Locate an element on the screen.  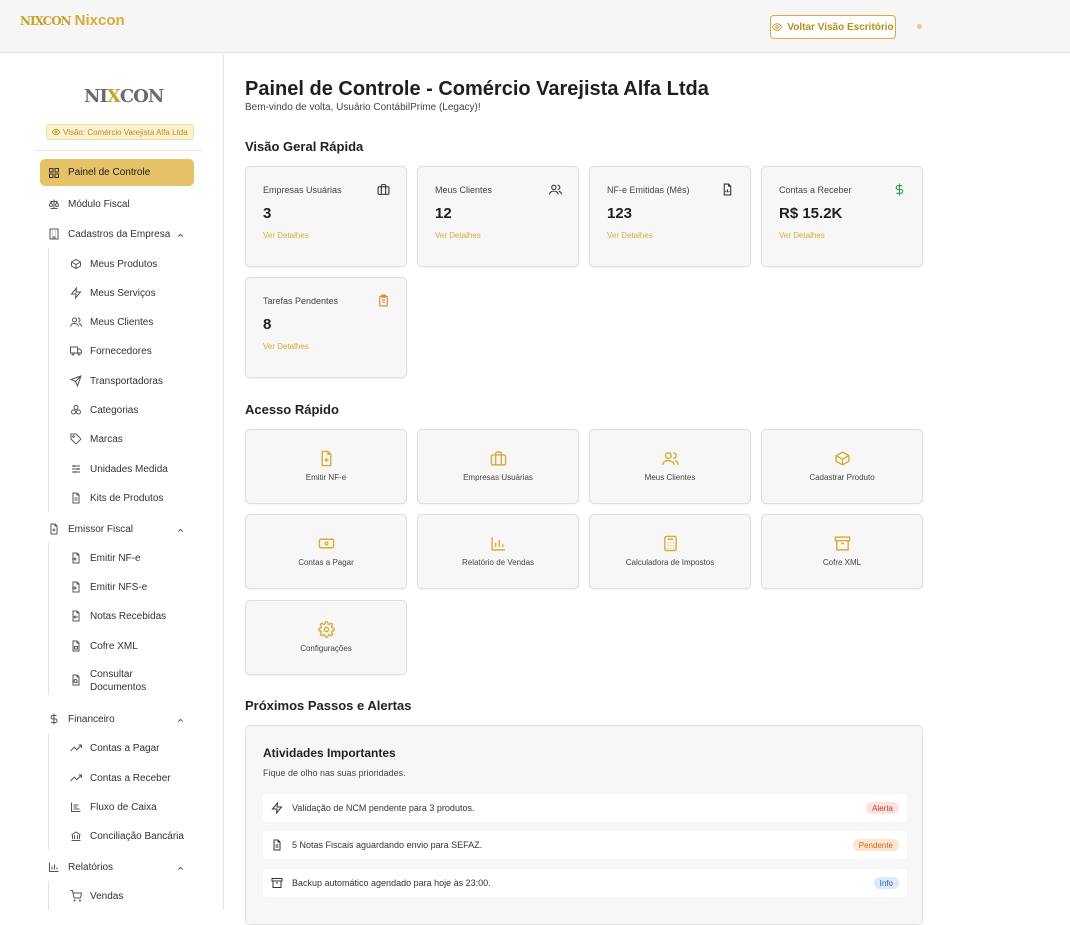
alerts-section-title: Próximos Passos e Alertas is located at coordinates (328, 705).